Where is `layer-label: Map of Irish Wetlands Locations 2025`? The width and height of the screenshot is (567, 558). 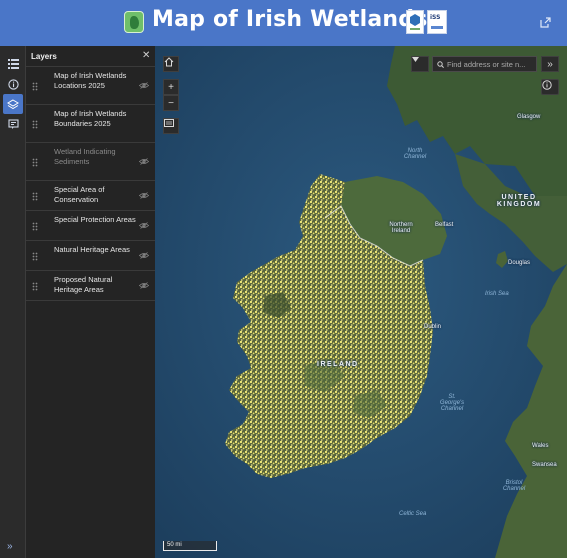
layer-label: Map of Irish Wetlands Locations 2025 is located at coordinates (90, 80).